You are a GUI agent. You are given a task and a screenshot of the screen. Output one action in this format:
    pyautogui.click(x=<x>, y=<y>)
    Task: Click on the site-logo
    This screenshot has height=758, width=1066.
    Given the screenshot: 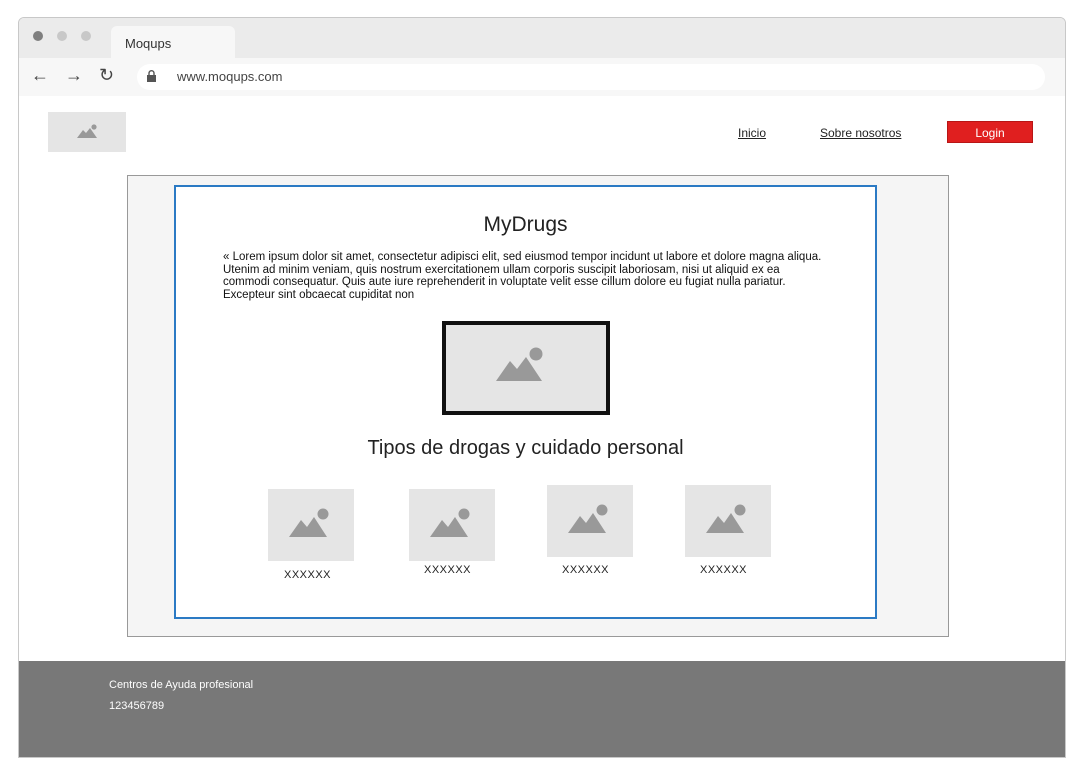 What is the action you would take?
    pyautogui.click(x=87, y=132)
    